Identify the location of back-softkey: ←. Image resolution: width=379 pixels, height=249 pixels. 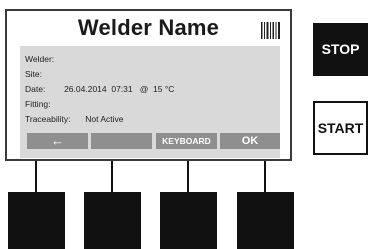
(57, 141).